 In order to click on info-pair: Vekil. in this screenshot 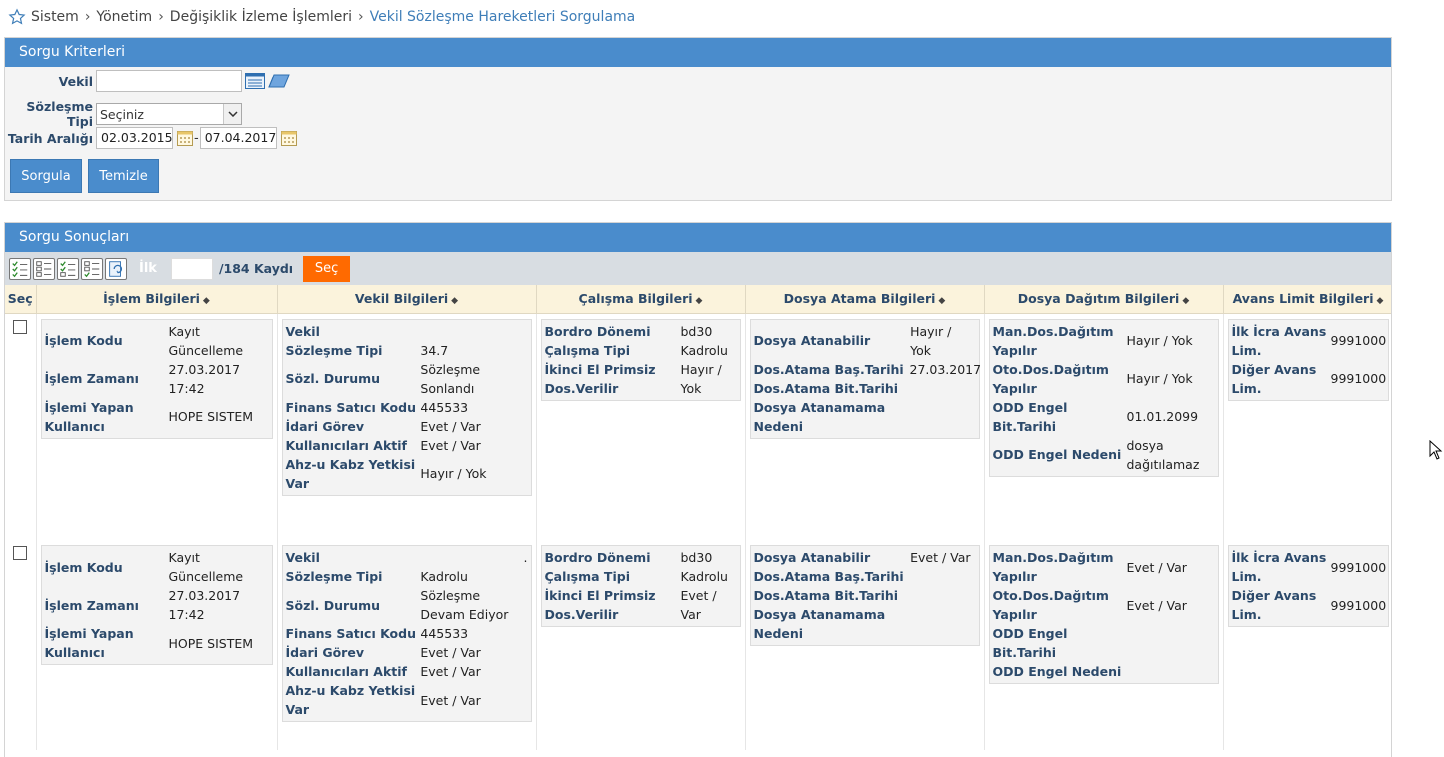, I will do `click(407, 557)`.